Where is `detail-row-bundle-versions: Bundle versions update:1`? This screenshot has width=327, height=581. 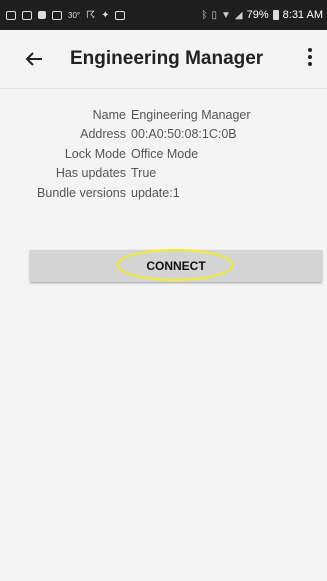
detail-row-bundle-versions: Bundle versions update:1 is located at coordinates (163, 193).